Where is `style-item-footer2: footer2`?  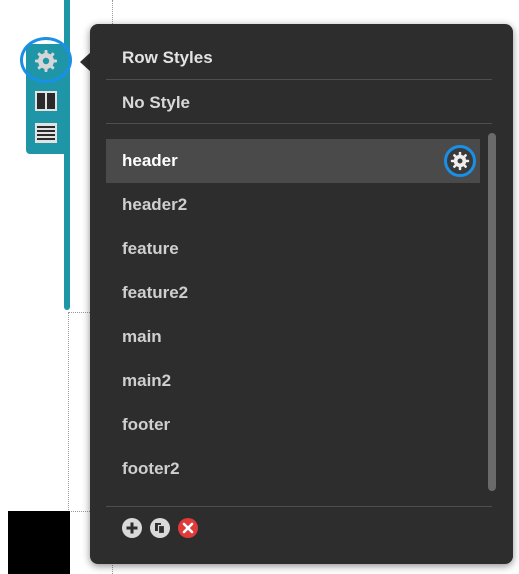 style-item-footer2: footer2 is located at coordinates (293, 469).